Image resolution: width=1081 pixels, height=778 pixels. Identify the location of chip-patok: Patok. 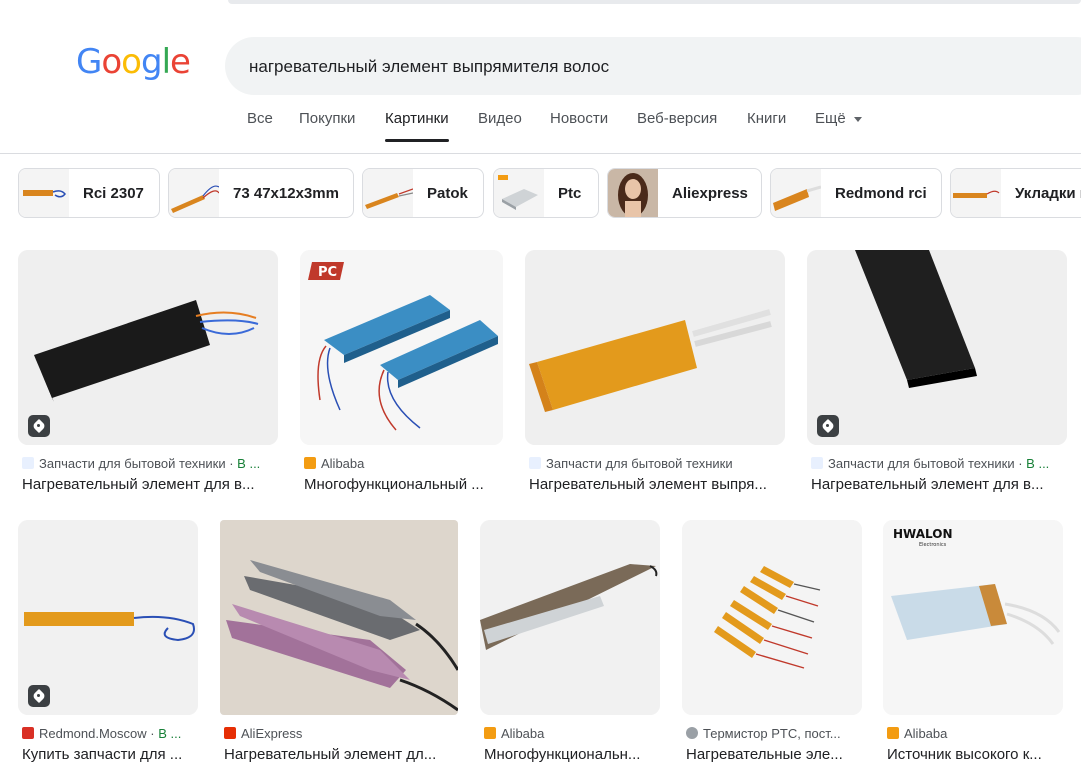
(423, 193).